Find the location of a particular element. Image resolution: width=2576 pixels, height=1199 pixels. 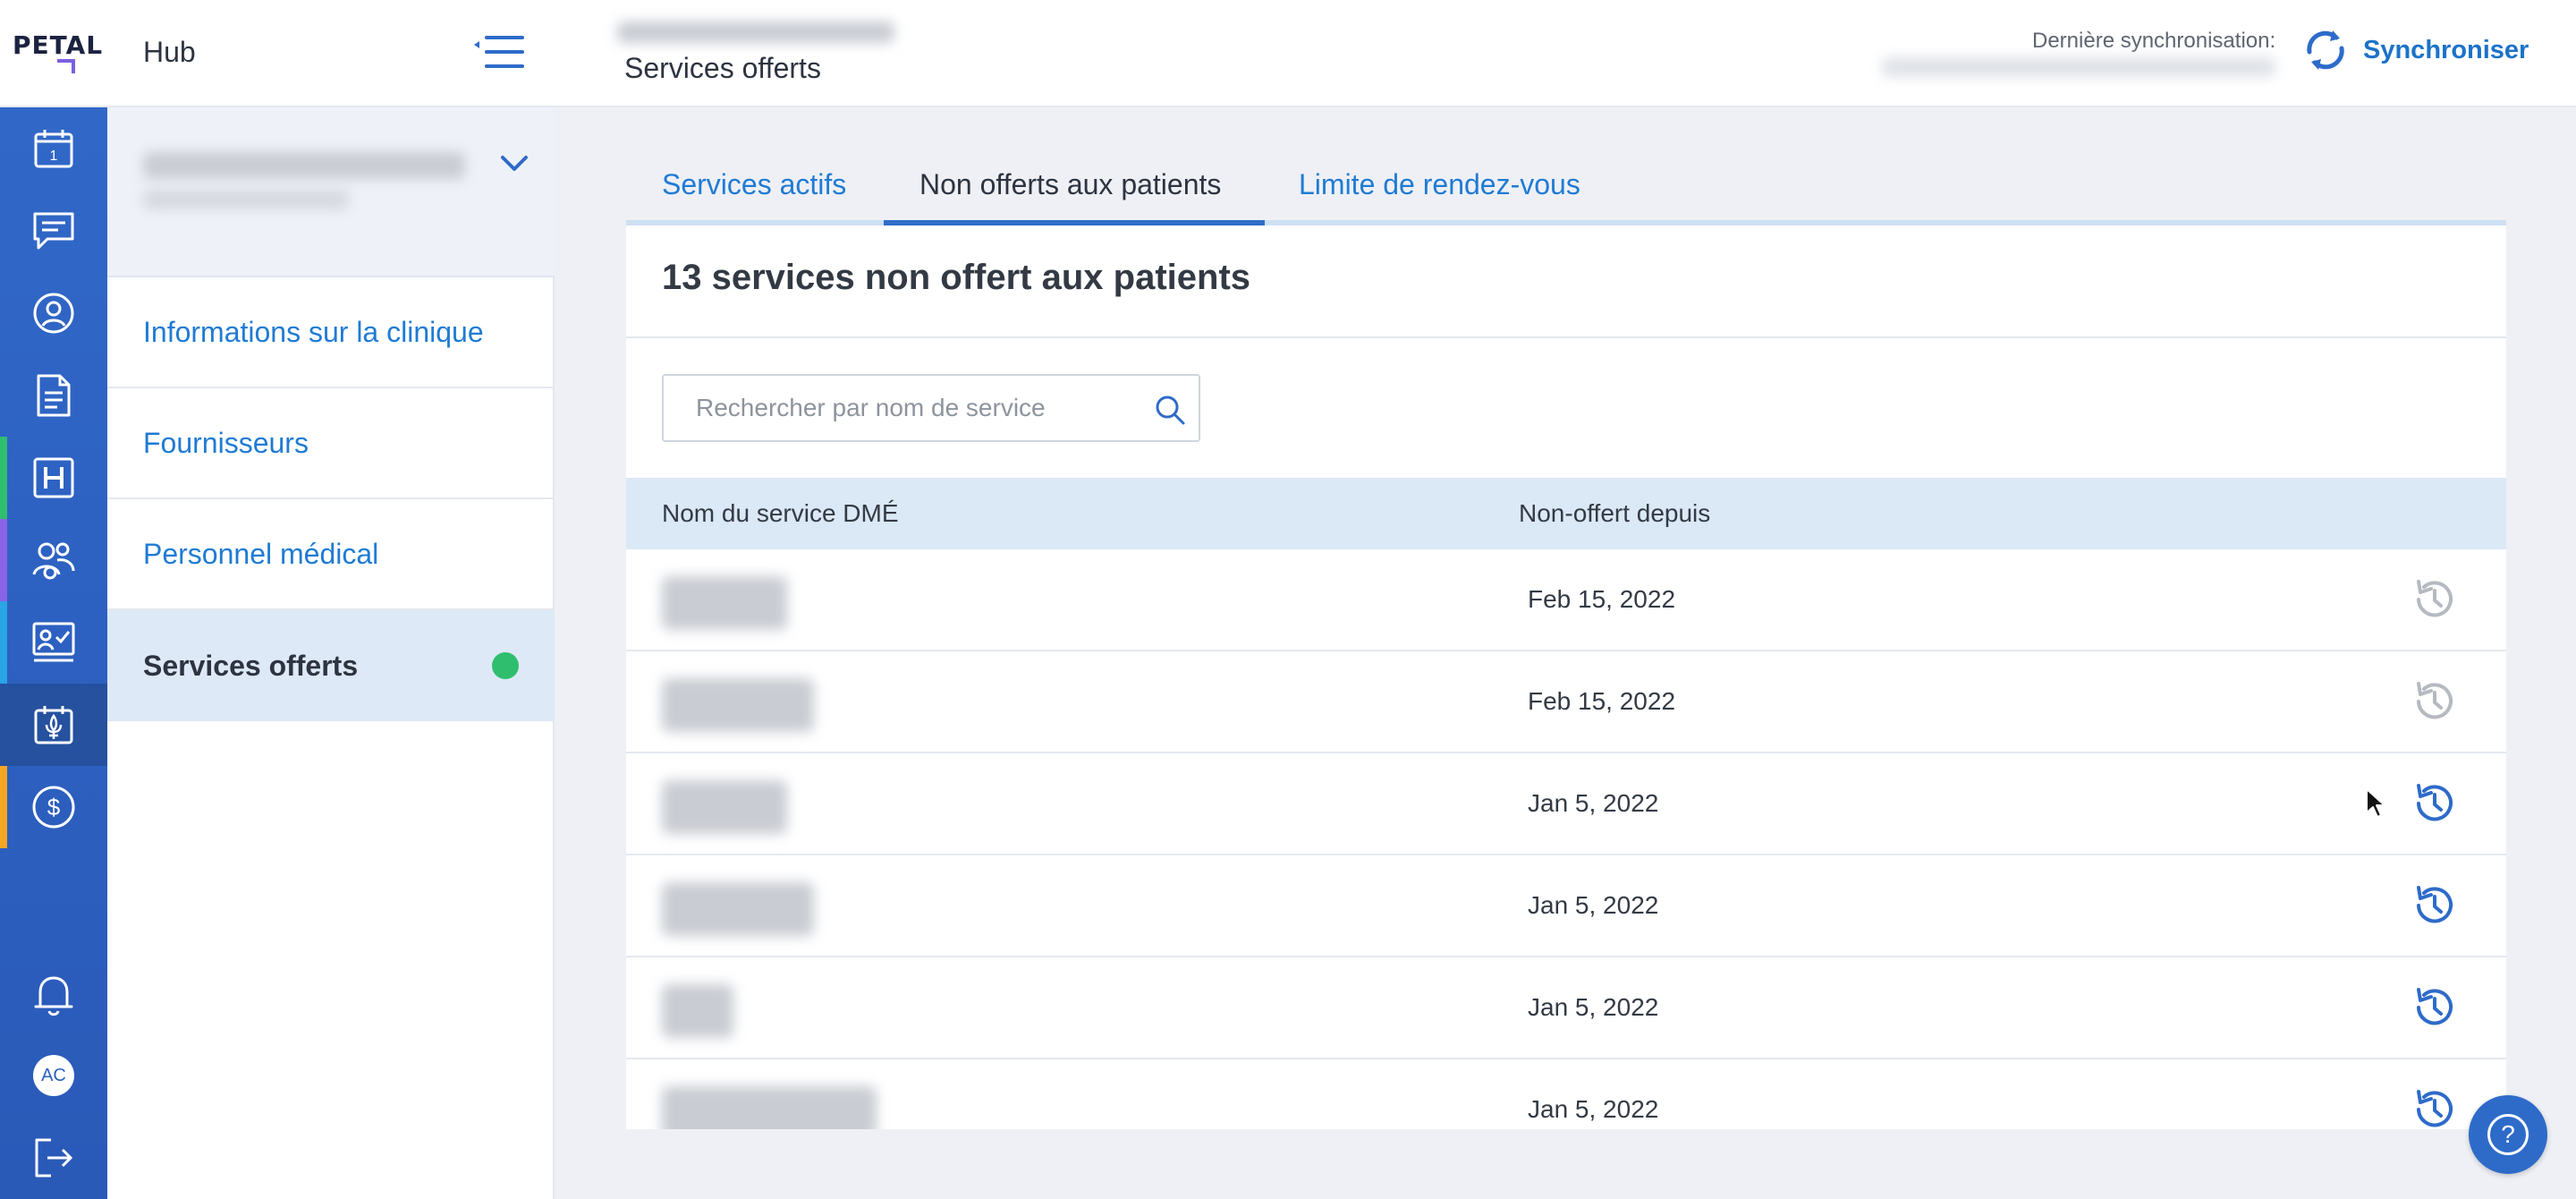

rail-item-patients is located at coordinates (53, 313).